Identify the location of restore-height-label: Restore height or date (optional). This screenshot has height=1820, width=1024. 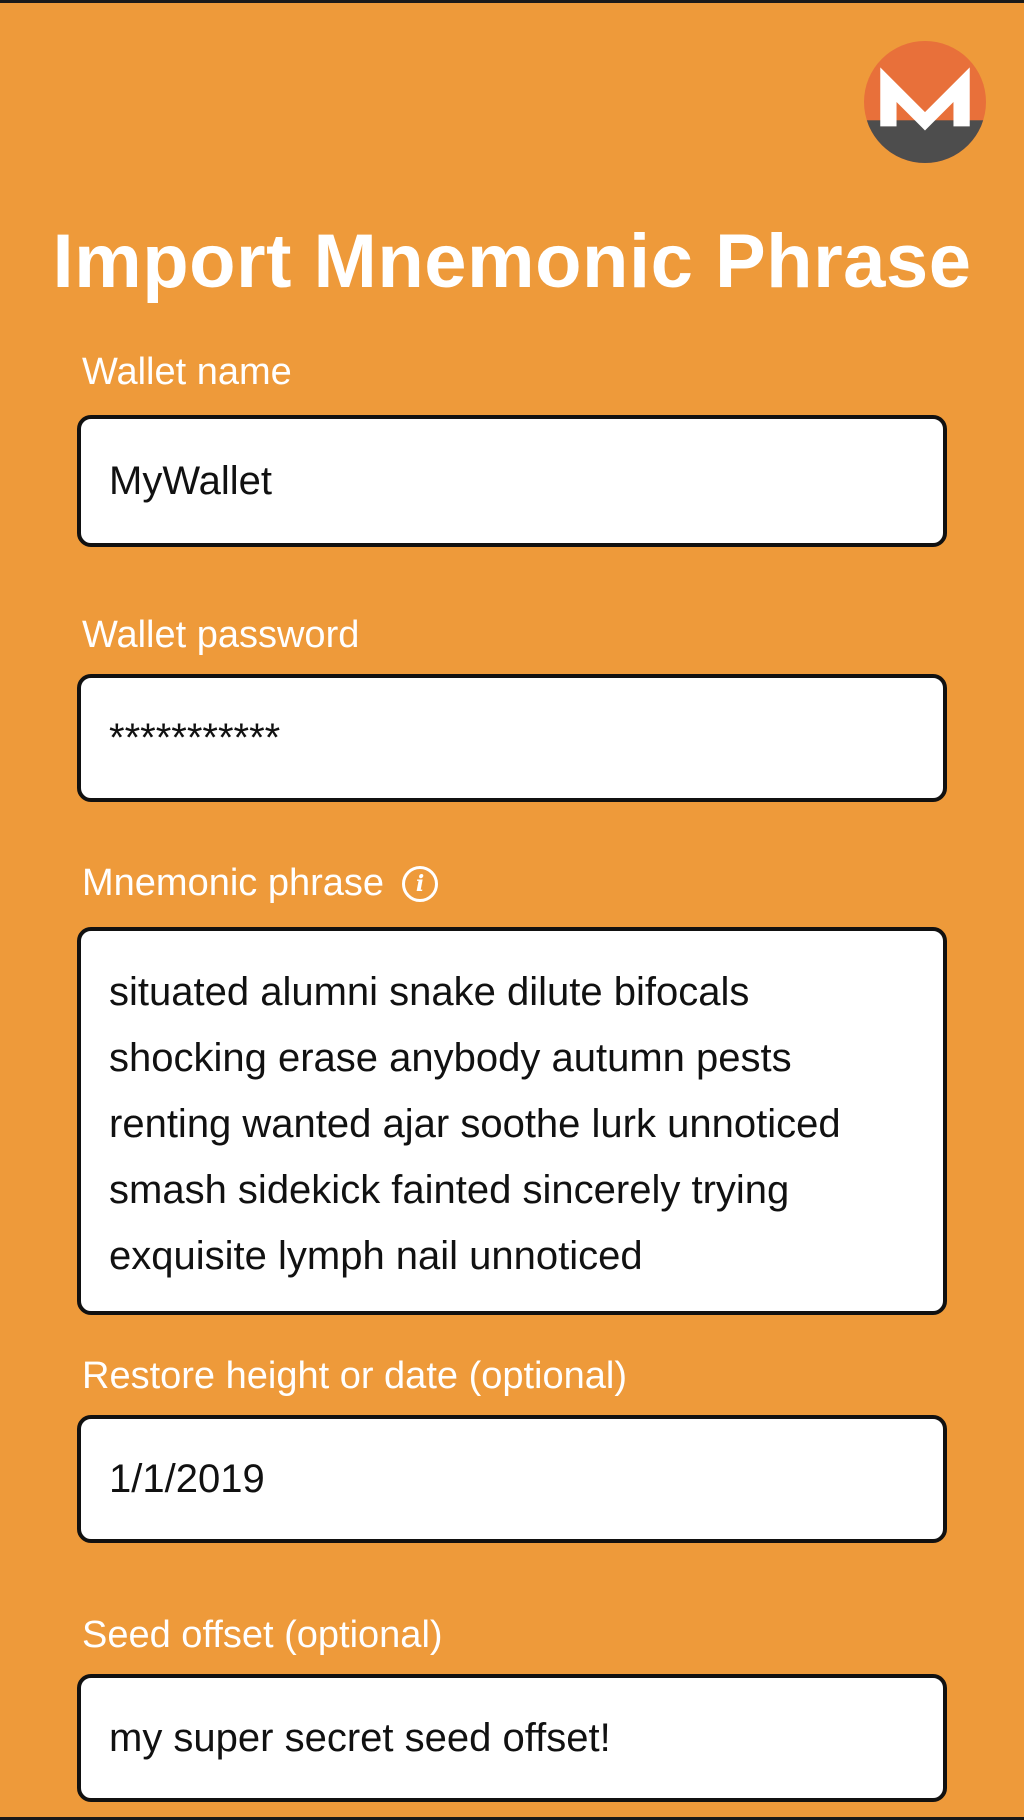
(354, 1376).